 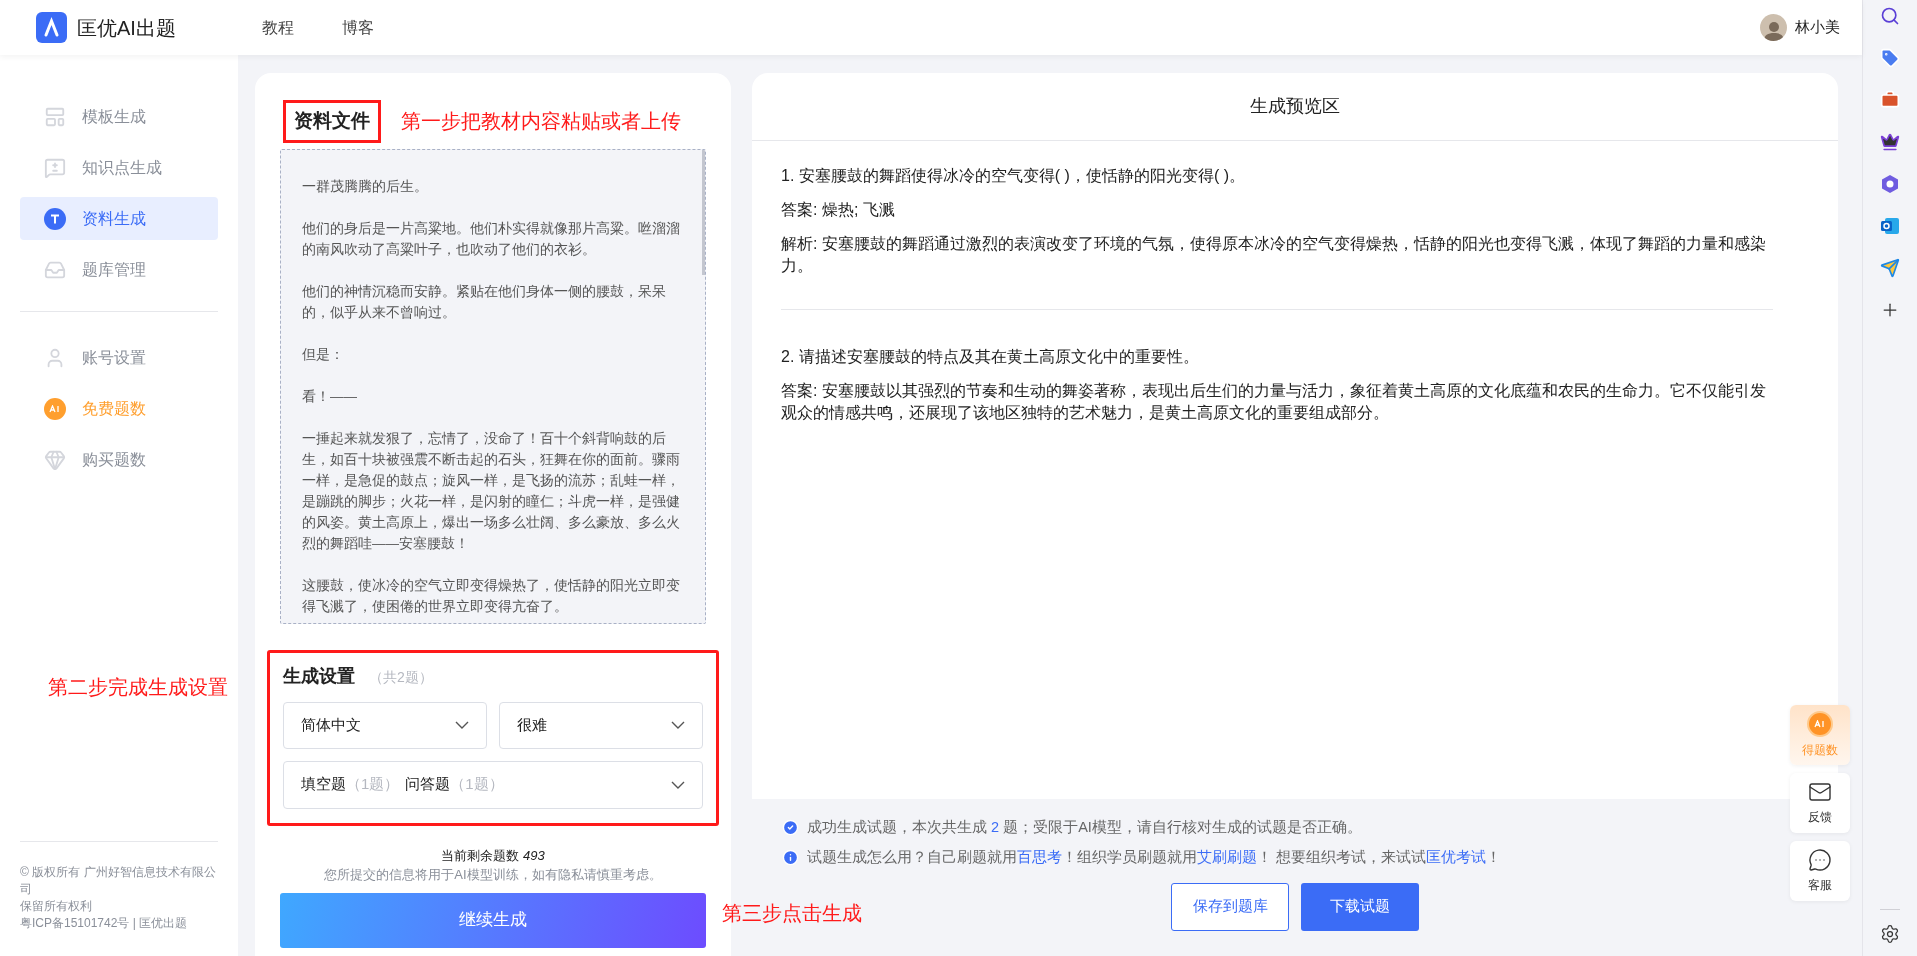 I want to click on material-textarea, so click(x=493, y=386).